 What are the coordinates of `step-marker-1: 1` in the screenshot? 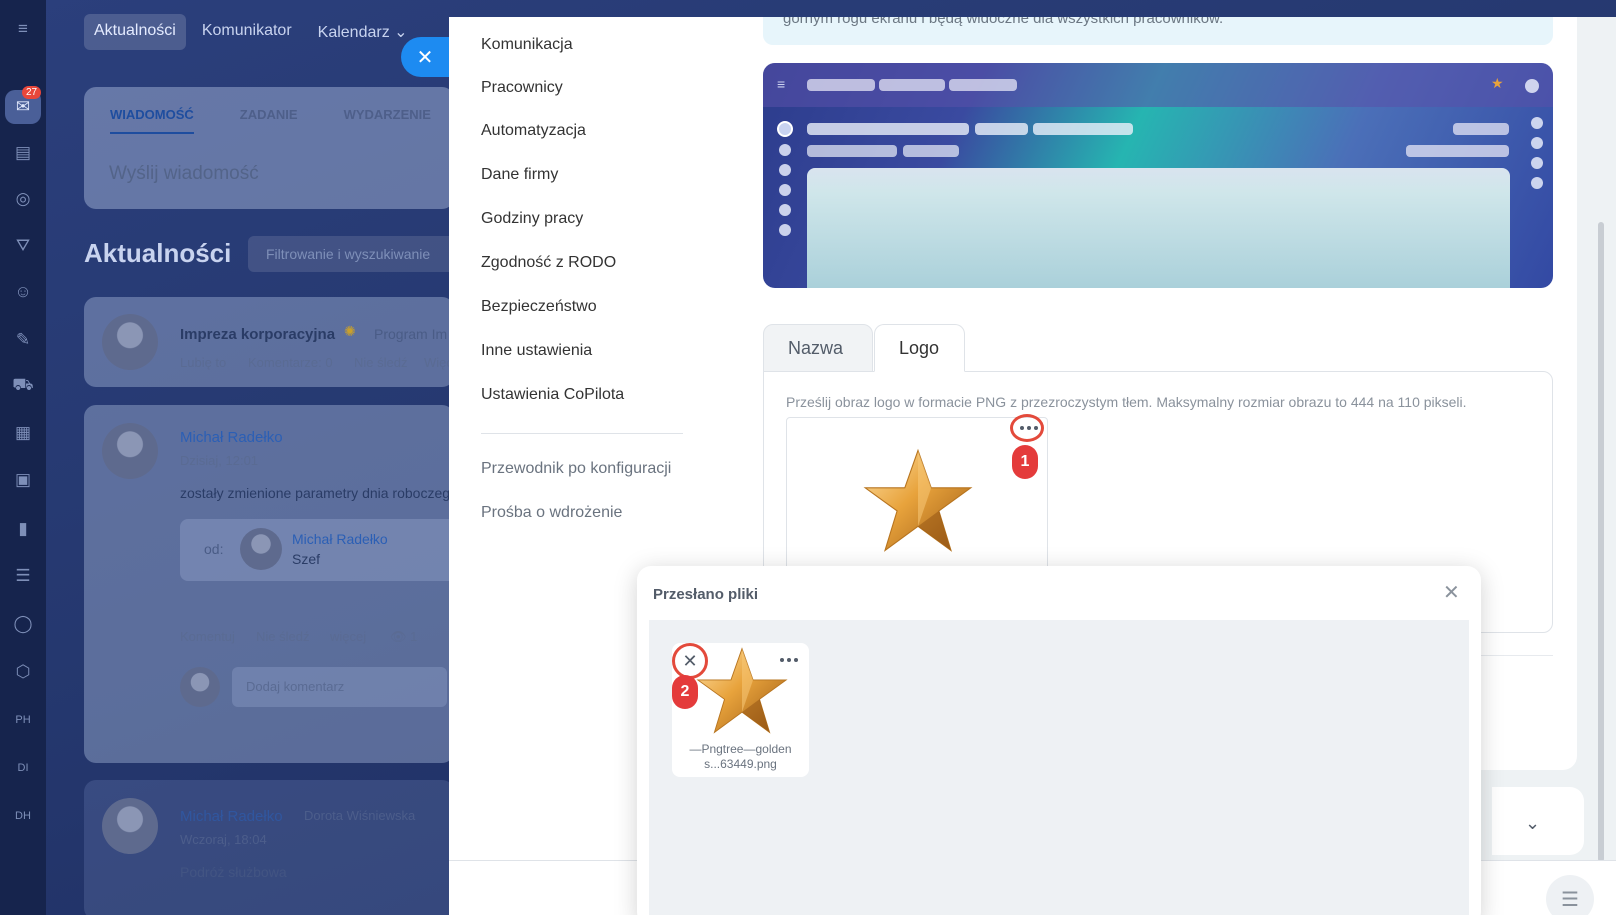 It's located at (1025, 462).